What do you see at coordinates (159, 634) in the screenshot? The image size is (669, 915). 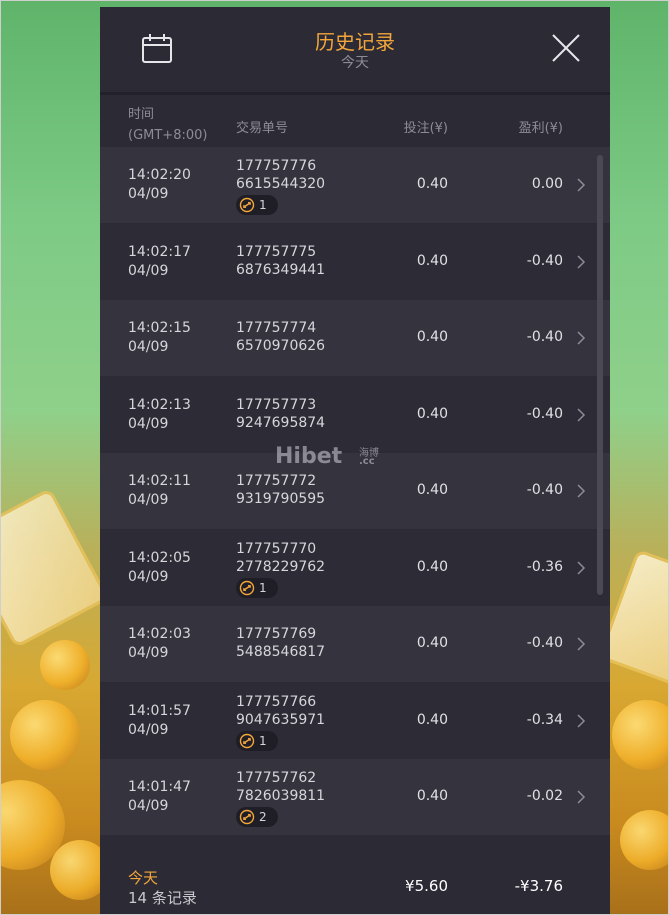 I see `row-time-value: 14:02:03` at bounding box center [159, 634].